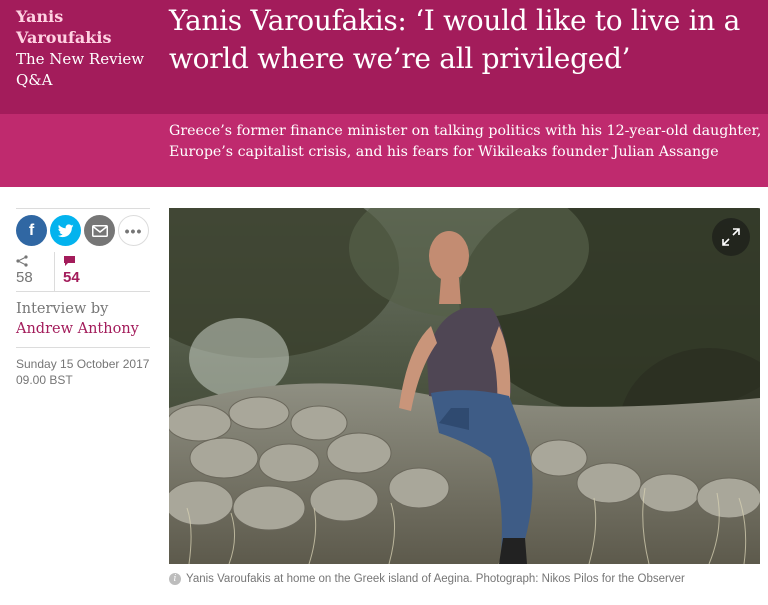 The image size is (768, 605). I want to click on comment-icon, so click(69, 261).